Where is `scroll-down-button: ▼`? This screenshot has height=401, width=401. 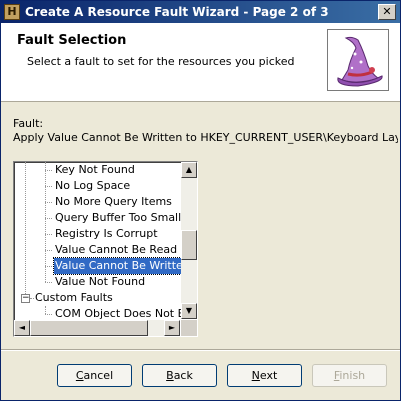 scroll-down-button: ▼ is located at coordinates (189, 311).